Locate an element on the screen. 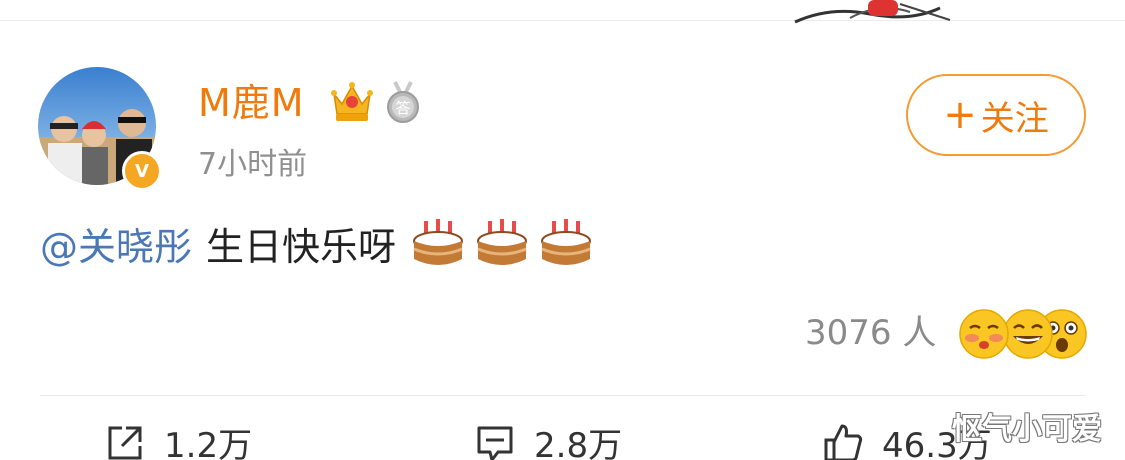 The width and height of the screenshot is (1125, 460). svg-text: V is located at coordinates (142, 171).